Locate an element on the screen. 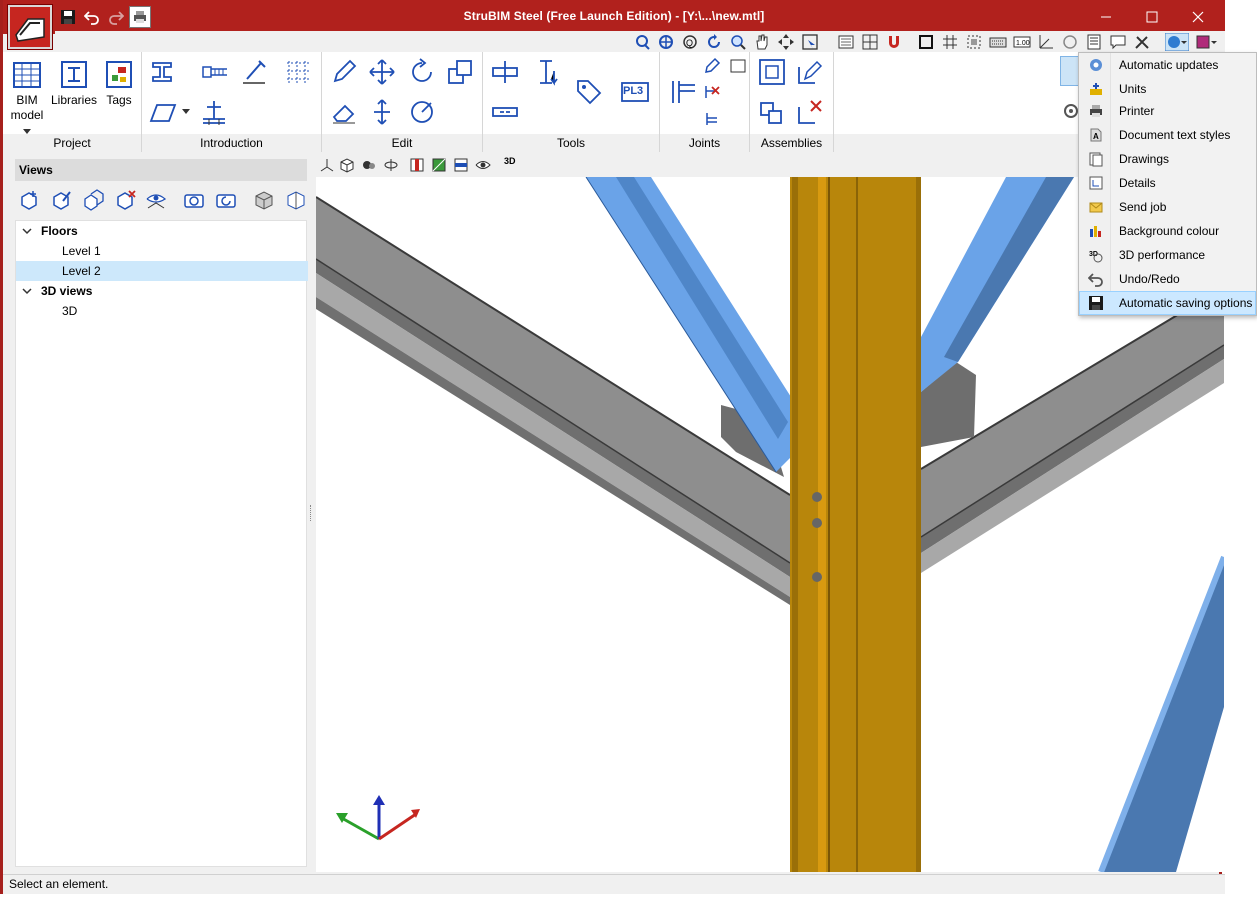 Image resolution: width=1257 pixels, height=908 pixels. solid-box-icon is located at coordinates (264, 200).